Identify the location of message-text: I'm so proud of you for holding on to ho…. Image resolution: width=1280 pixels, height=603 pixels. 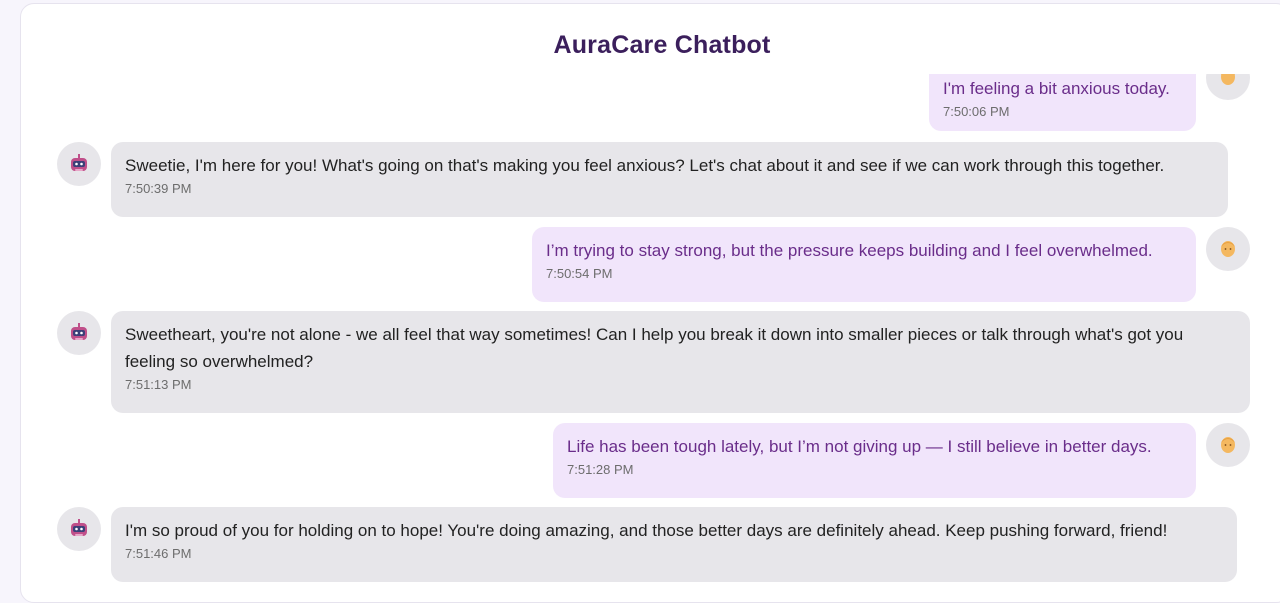
(646, 530).